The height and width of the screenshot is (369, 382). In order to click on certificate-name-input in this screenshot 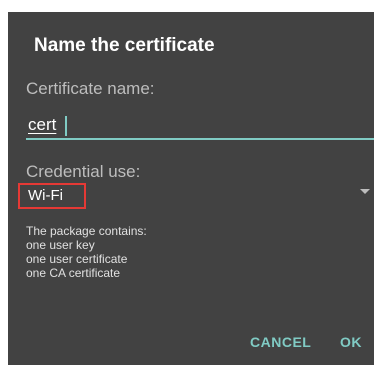, I will do `click(200, 126)`.